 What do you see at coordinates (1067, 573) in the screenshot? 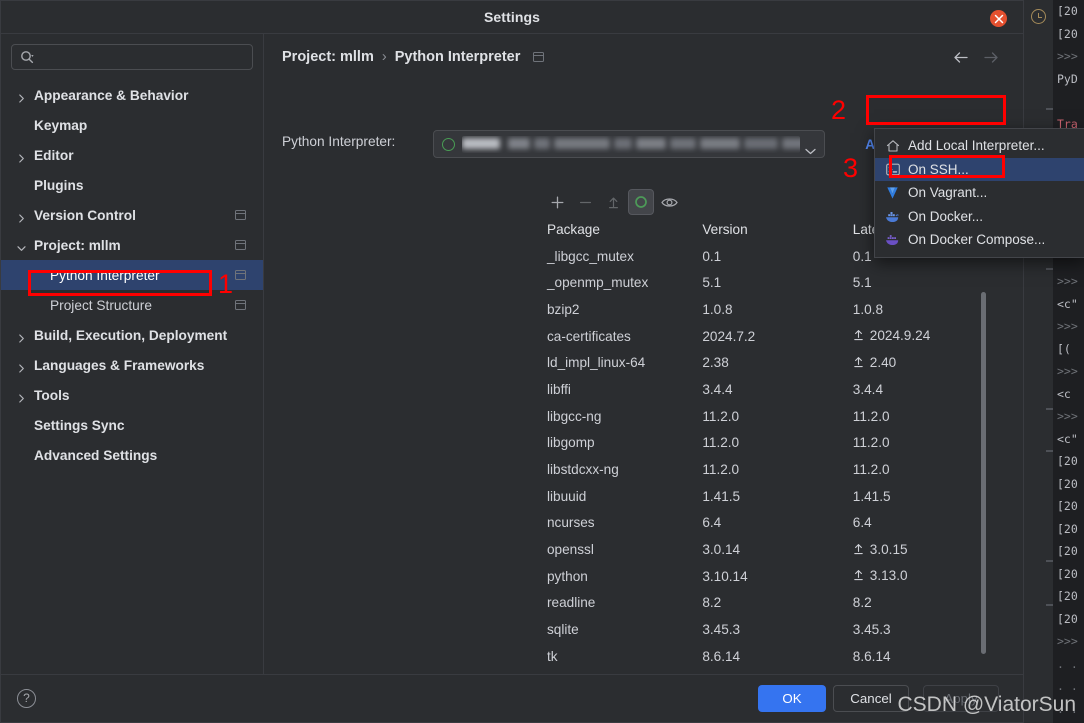
I see `console-line: [20` at bounding box center [1067, 573].